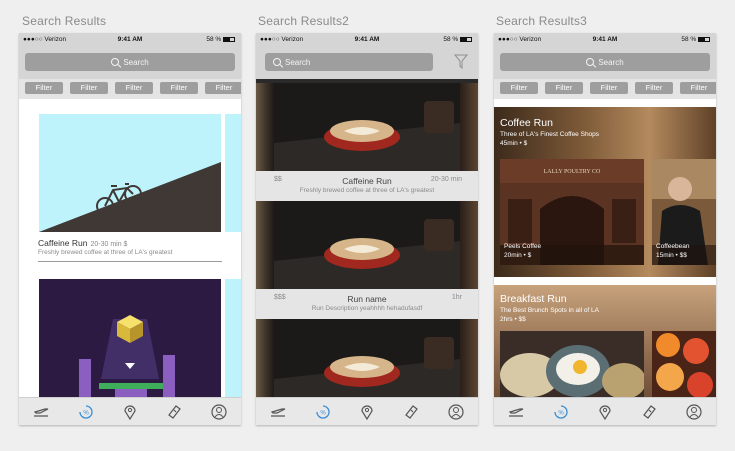  Describe the element at coordinates (533, 299) in the screenshot. I see `section-title: Breakfast Run` at that location.